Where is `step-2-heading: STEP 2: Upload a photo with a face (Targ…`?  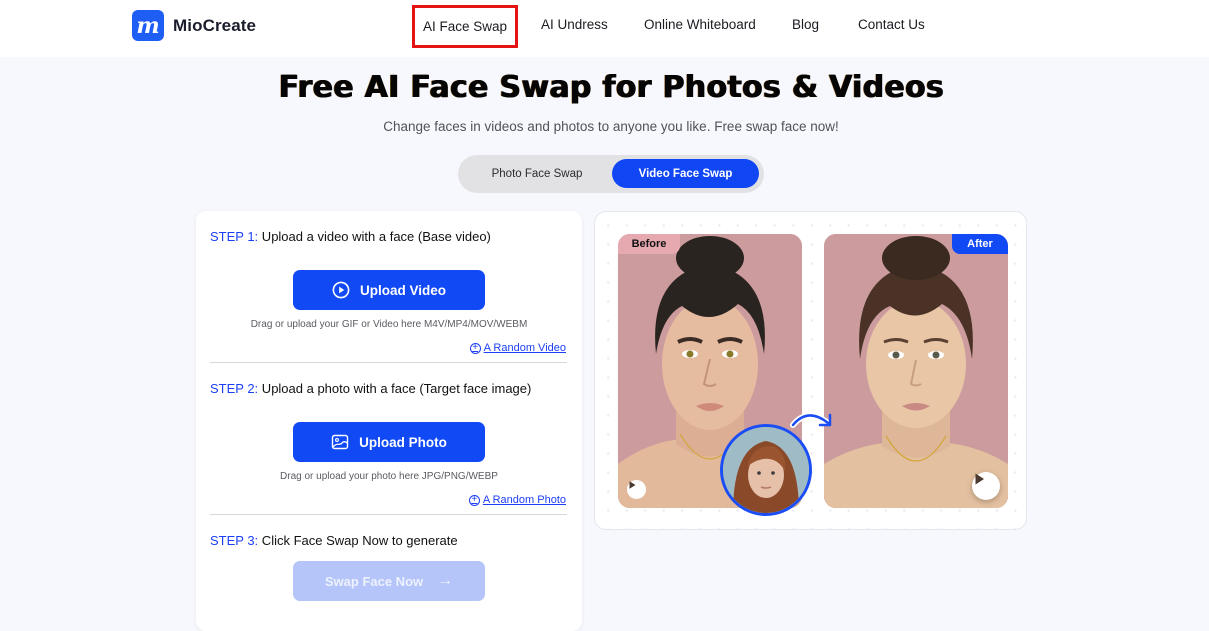
step-2-heading: STEP 2: Upload a photo with a face (Targ… is located at coordinates (370, 388).